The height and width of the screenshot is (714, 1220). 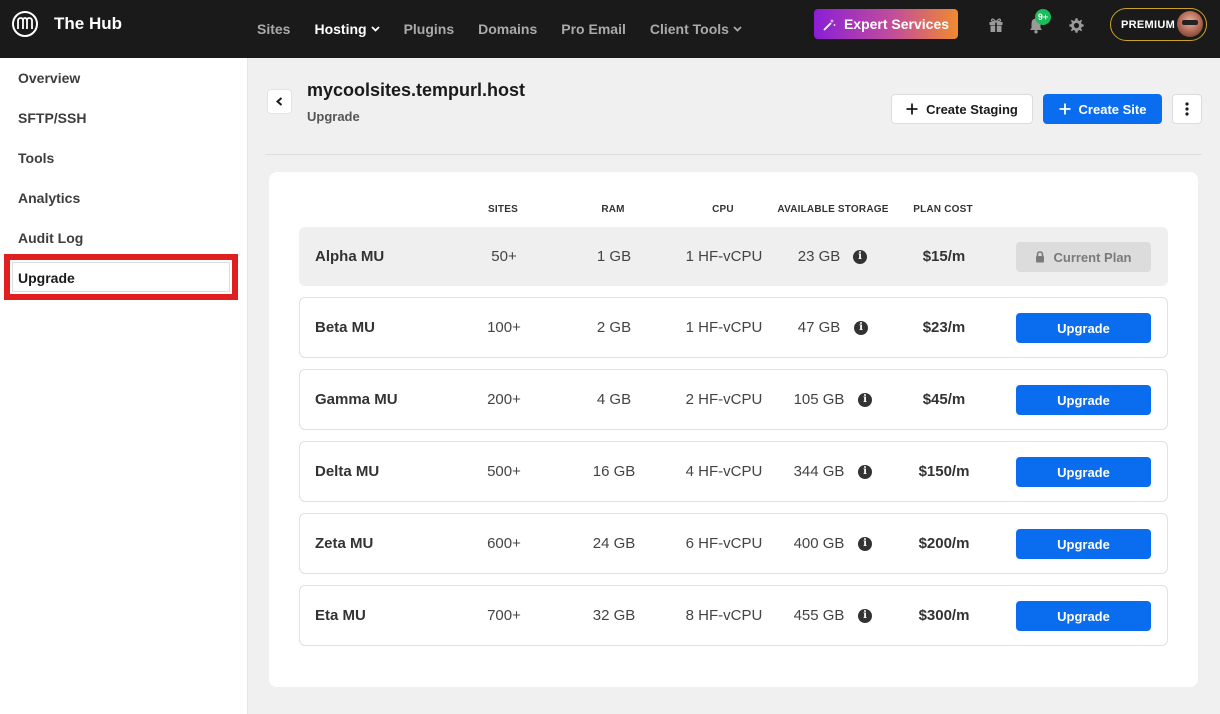 What do you see at coordinates (67, 24) in the screenshot?
I see `brand: The Hub` at bounding box center [67, 24].